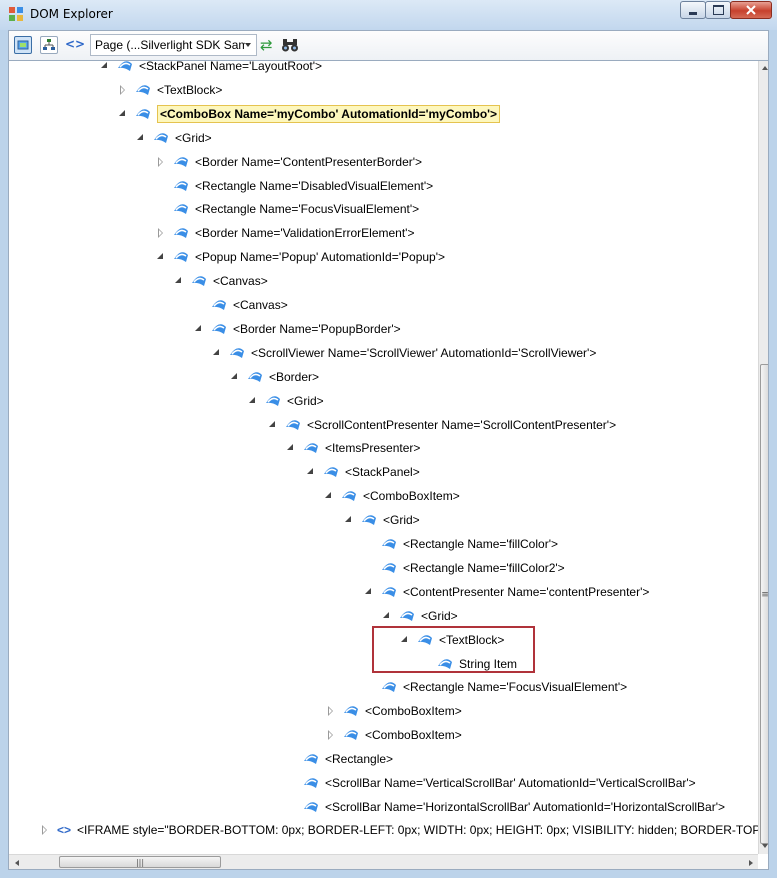  I want to click on vertical-scrollbar: ≡, so click(763, 457).